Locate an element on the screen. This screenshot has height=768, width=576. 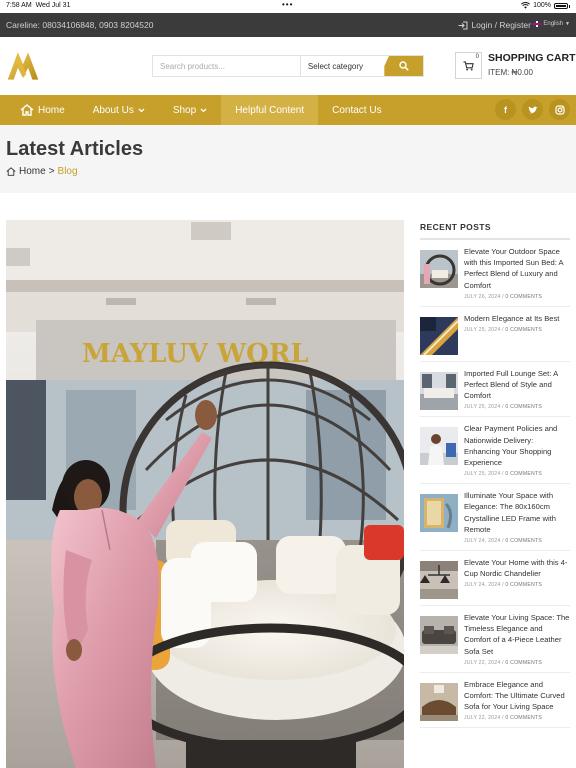
cart-count: 0 is located at coordinates (477, 57).